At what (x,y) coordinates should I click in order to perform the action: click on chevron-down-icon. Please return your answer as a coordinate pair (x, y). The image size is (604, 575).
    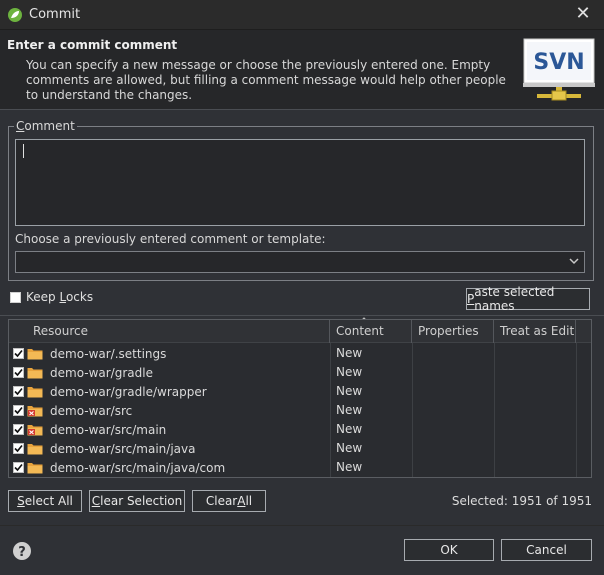
    Looking at the image, I should click on (574, 261).